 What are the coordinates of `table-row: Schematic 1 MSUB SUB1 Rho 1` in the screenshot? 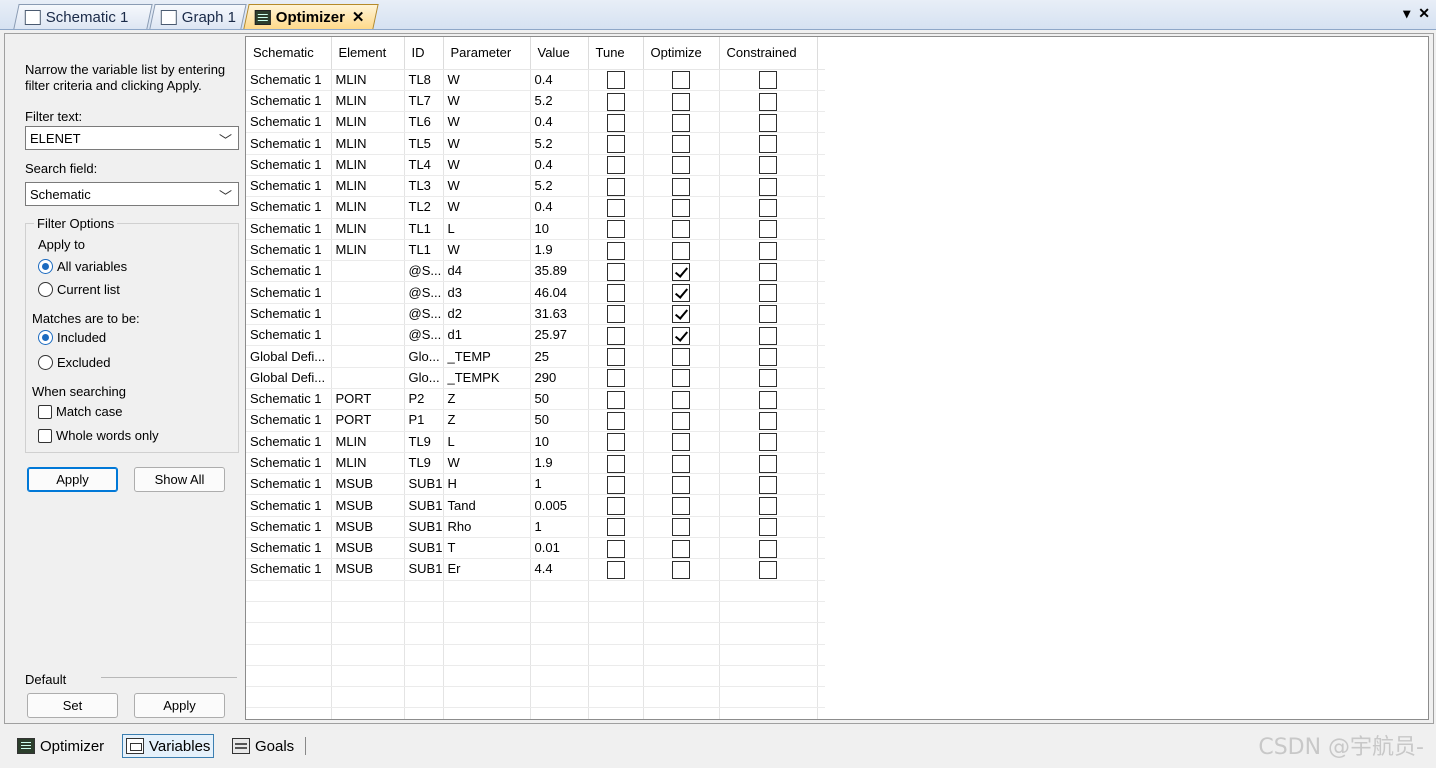 It's located at (535, 527).